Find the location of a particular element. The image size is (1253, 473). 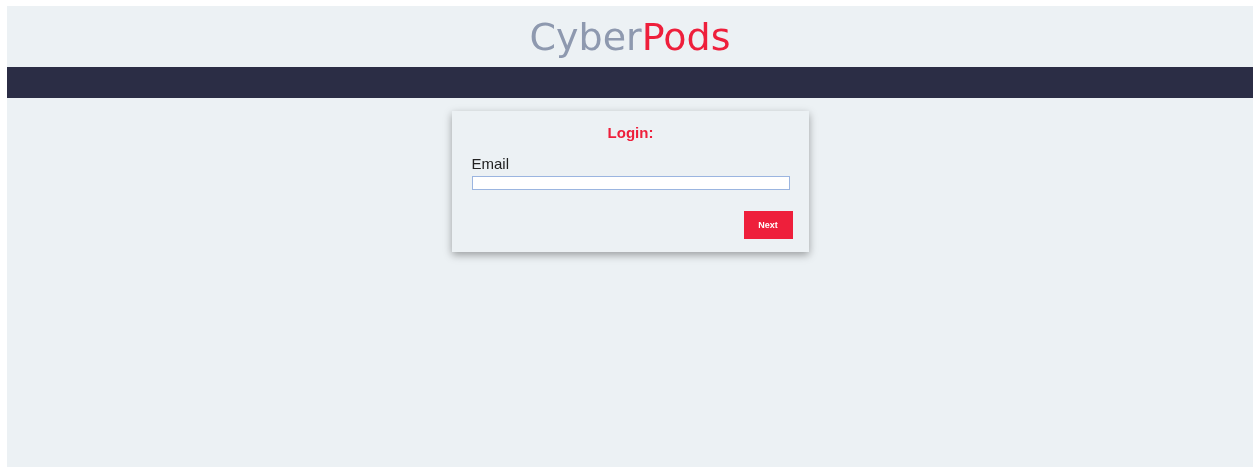

login-title: Login: is located at coordinates (630, 132).